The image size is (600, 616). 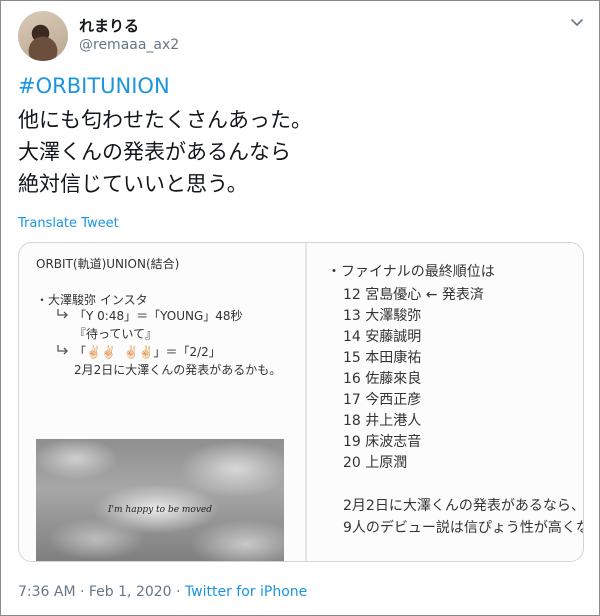 What do you see at coordinates (411, 272) in the screenshot?
I see `ranking-heading: ・ファイナルの最終順位は` at bounding box center [411, 272].